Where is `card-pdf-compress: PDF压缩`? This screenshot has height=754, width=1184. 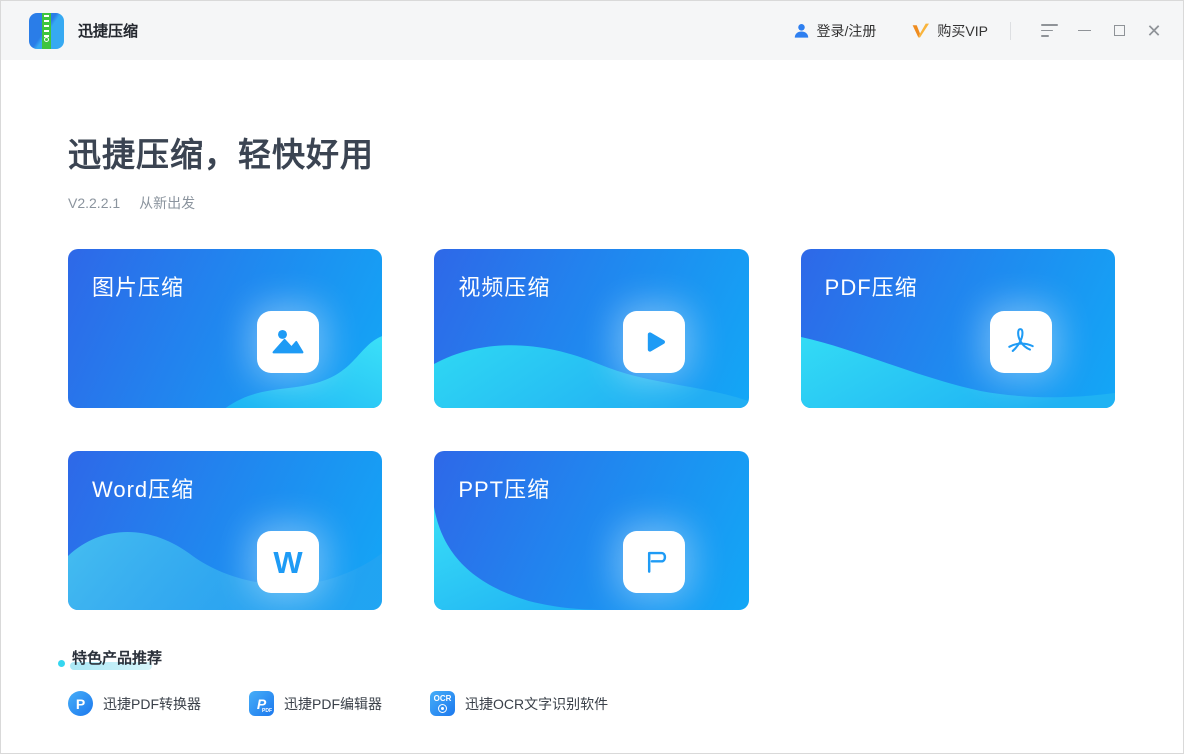
card-pdf-compress: PDF压缩 is located at coordinates (957, 328).